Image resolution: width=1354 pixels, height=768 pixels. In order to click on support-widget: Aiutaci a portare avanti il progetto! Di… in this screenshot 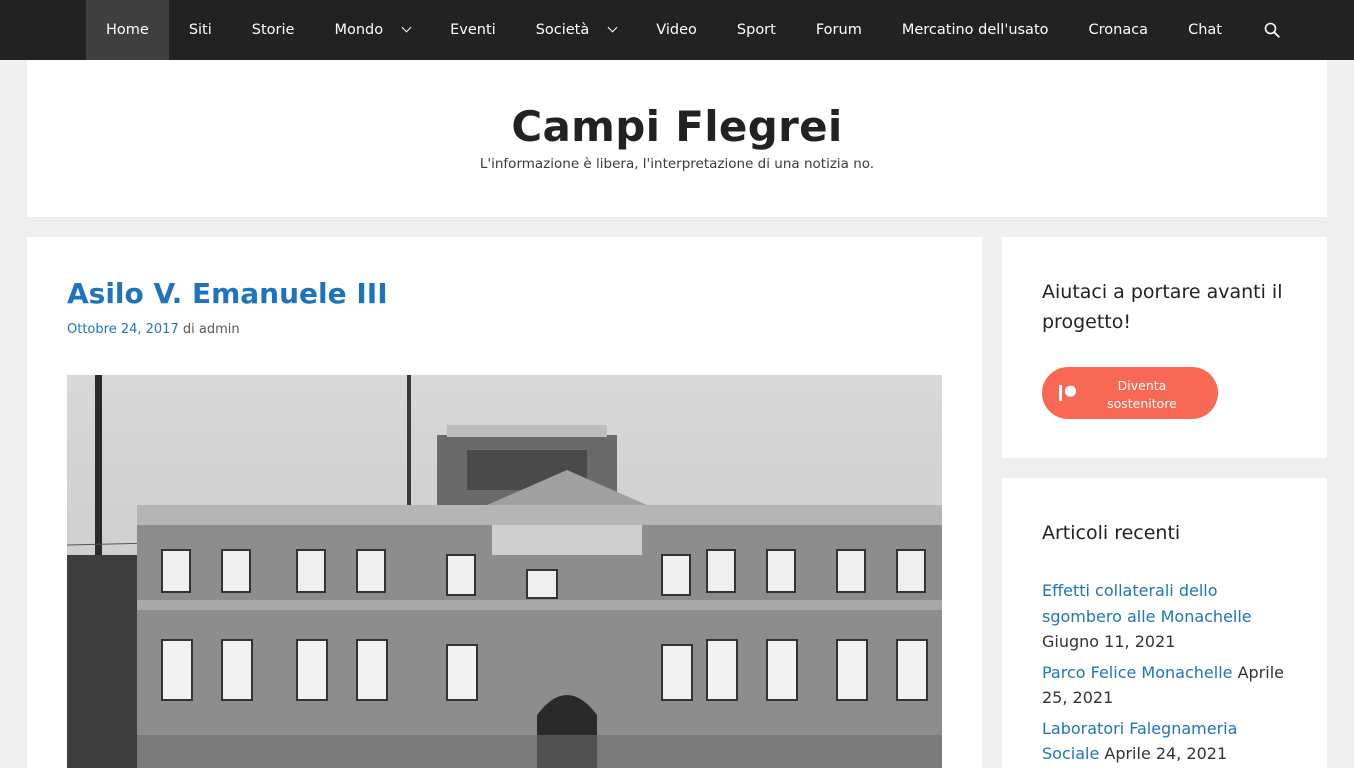, I will do `click(1164, 347)`.